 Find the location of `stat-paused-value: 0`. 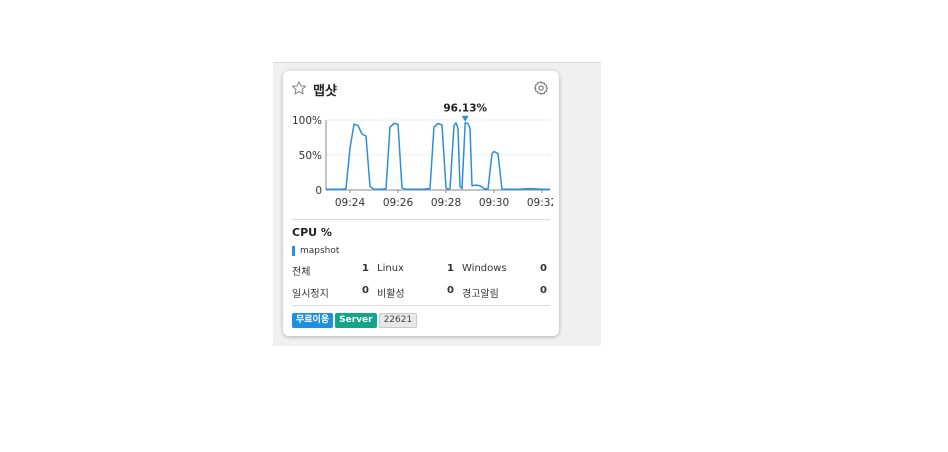

stat-paused-value: 0 is located at coordinates (365, 290).